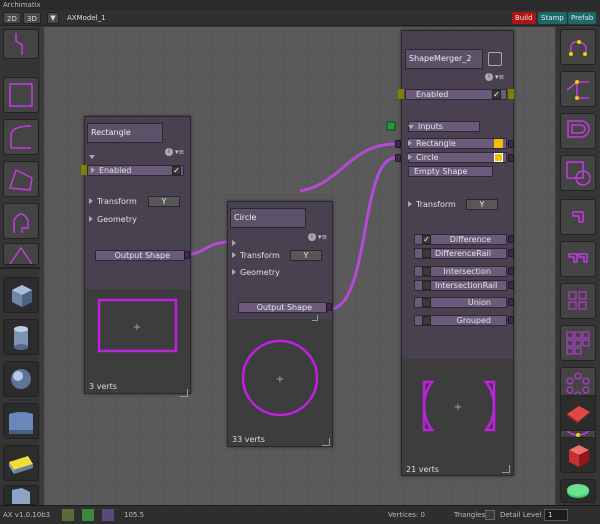 This screenshot has height=524, width=600. What do you see at coordinates (125, 133) in the screenshot?
I see `rectangle-node-title: Rectangle` at bounding box center [125, 133].